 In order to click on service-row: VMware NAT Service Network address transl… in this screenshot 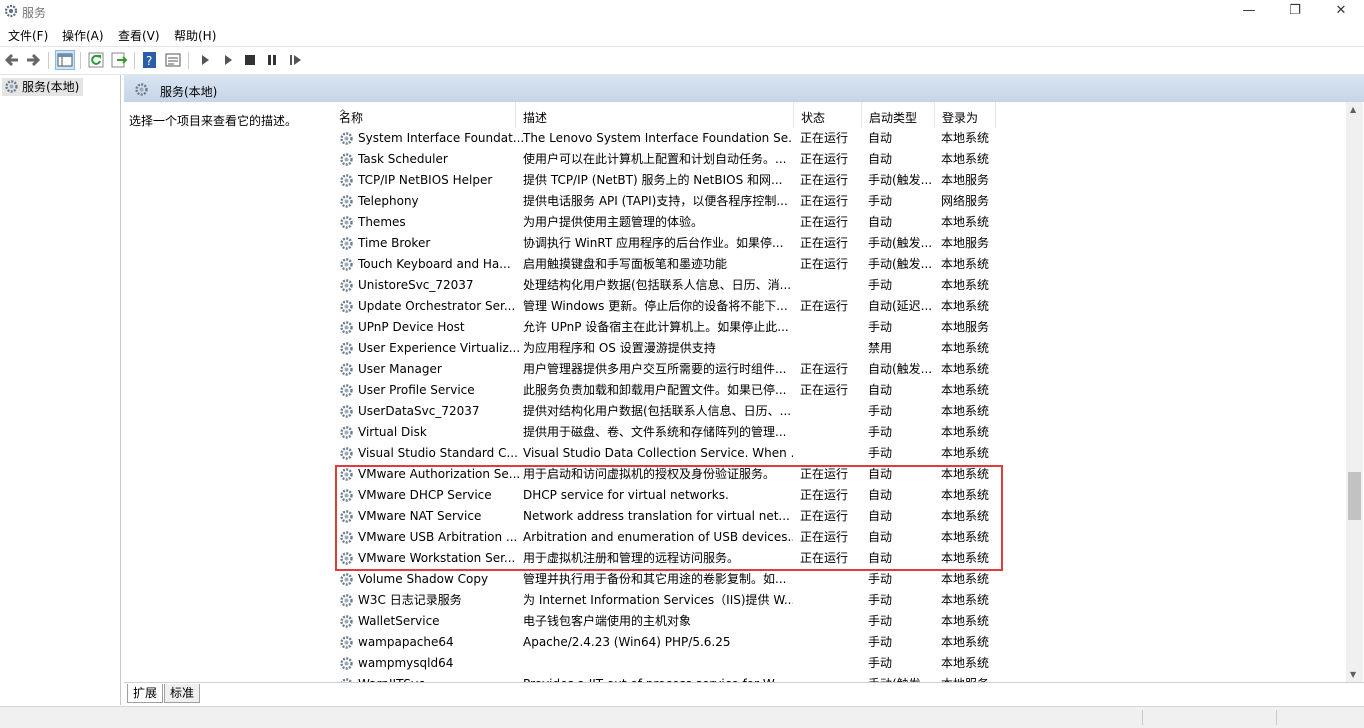, I will do `click(838, 516)`.